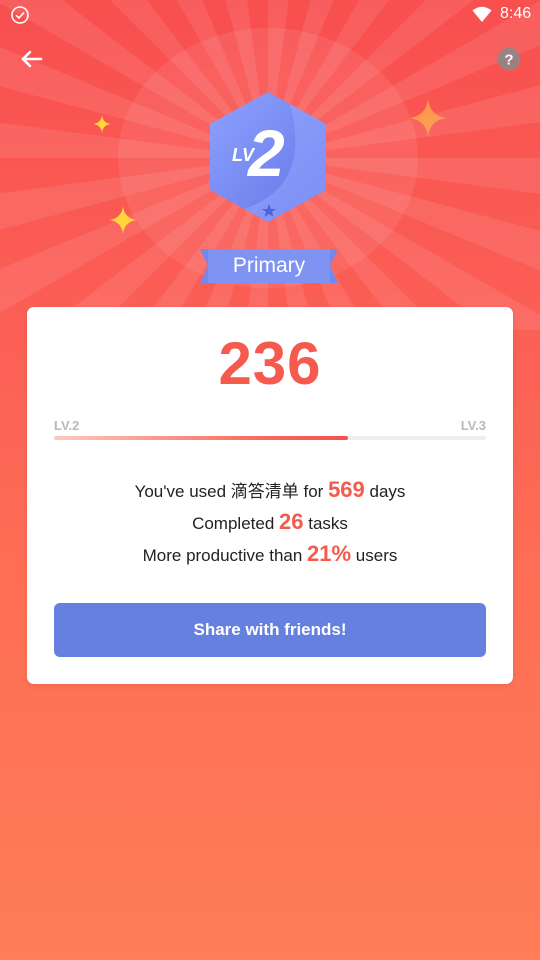  I want to click on stat-text: You've used 滴答清单 for, so click(231, 491).